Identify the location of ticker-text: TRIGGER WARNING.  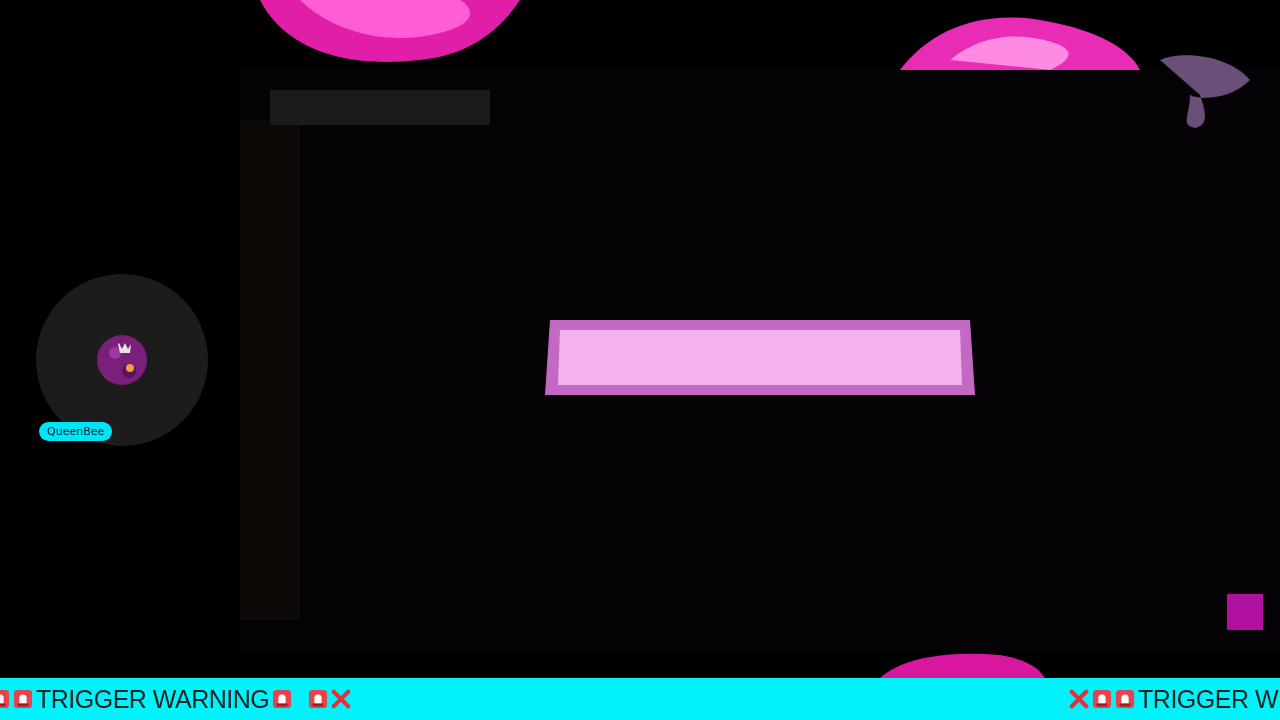
(153, 699).